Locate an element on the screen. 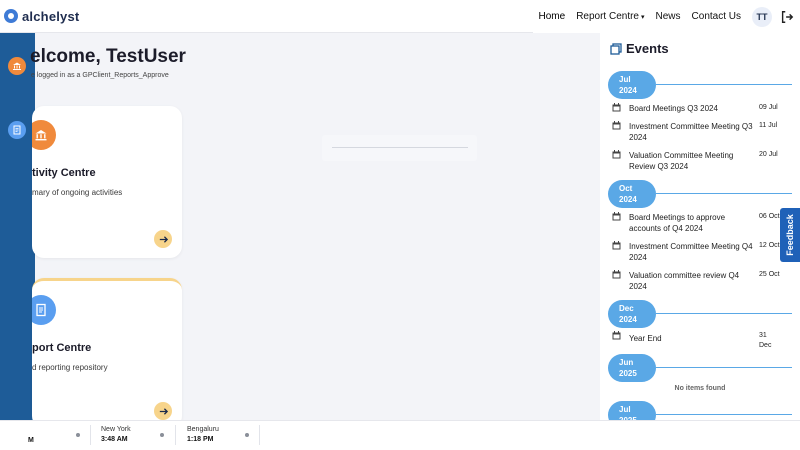 The width and height of the screenshot is (800, 450). event-date-day: 31 is located at coordinates (763, 335).